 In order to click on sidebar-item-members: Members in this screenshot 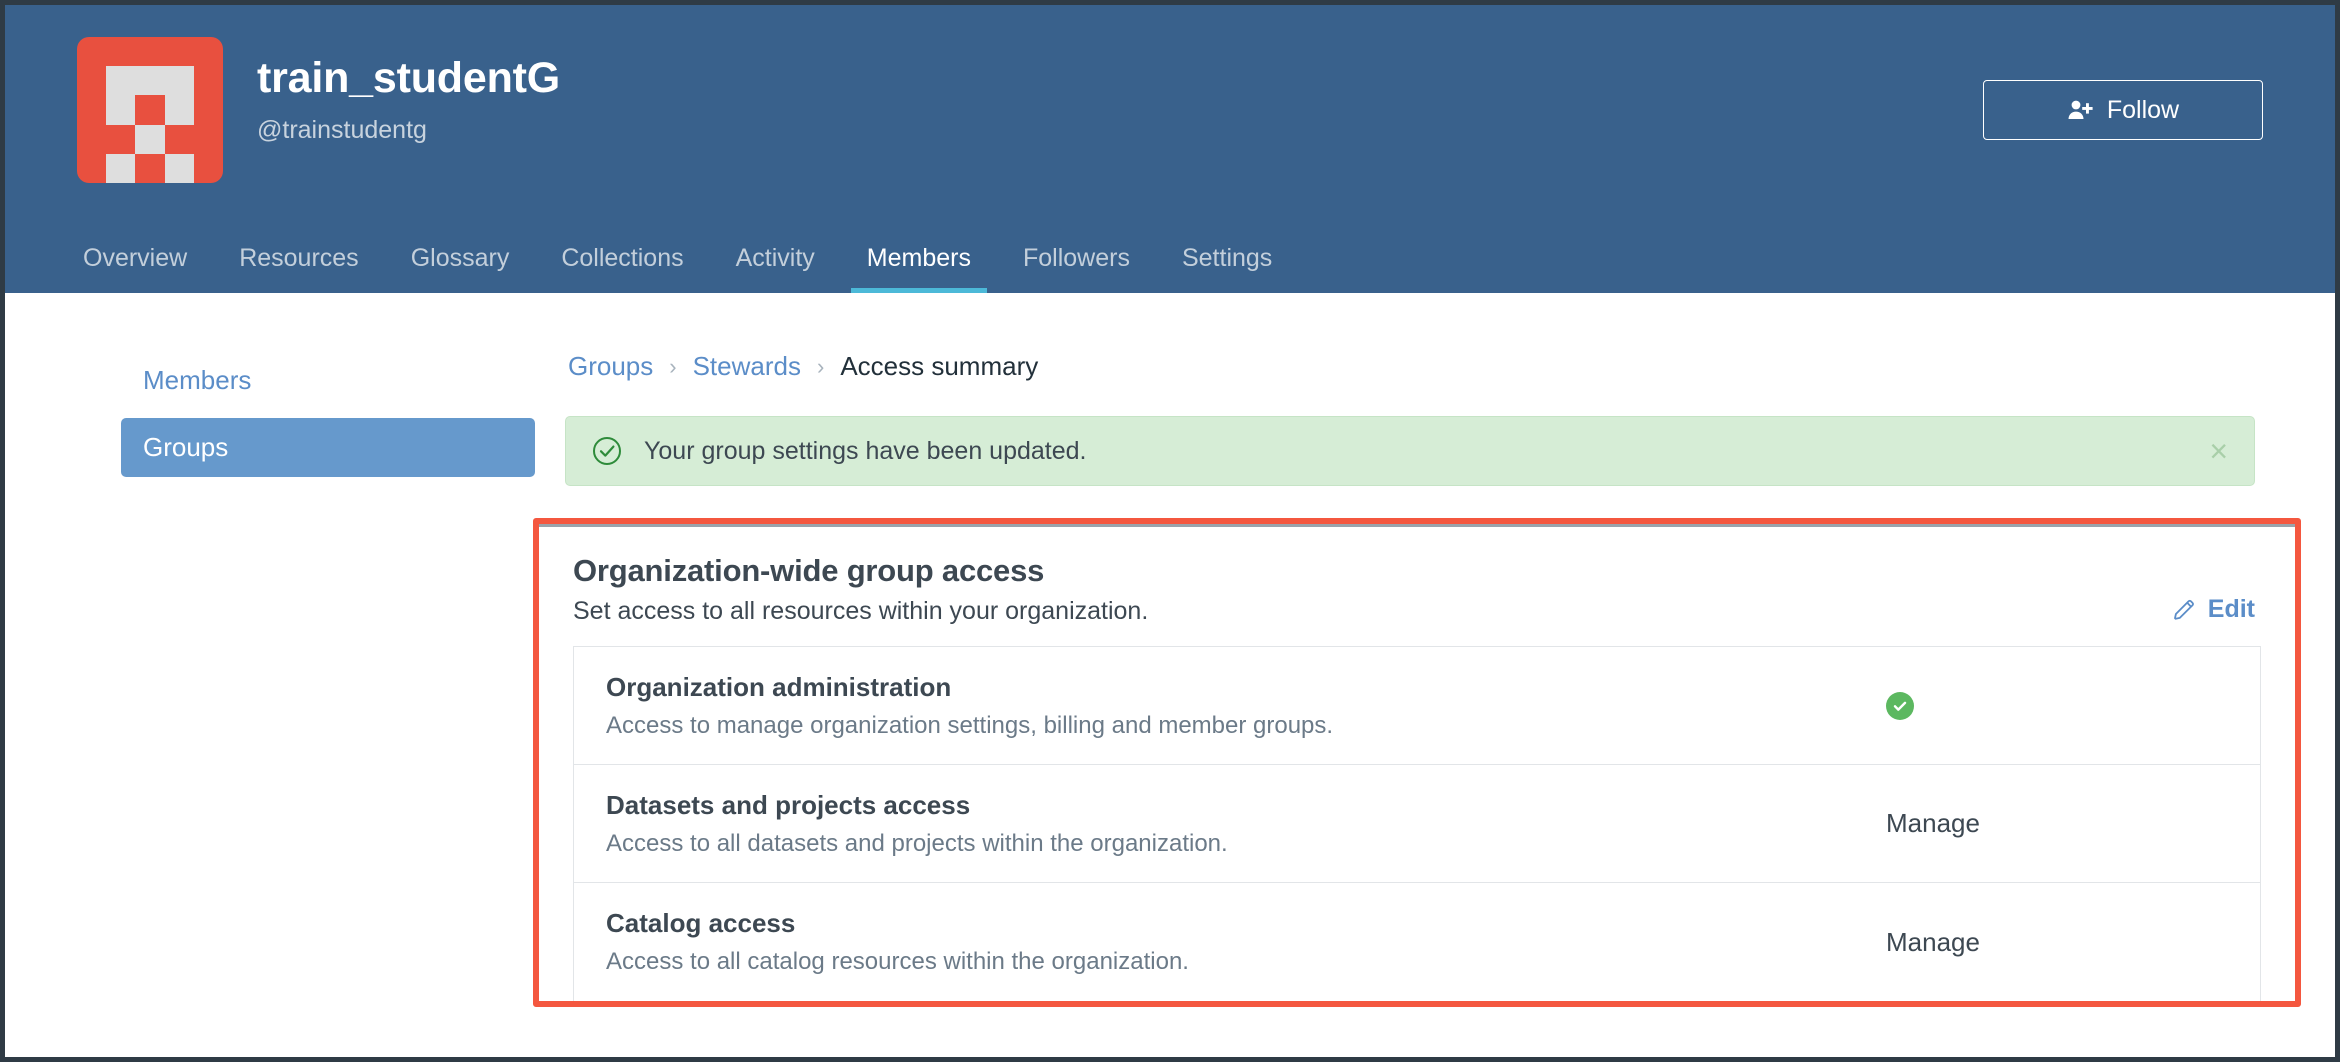, I will do `click(328, 380)`.